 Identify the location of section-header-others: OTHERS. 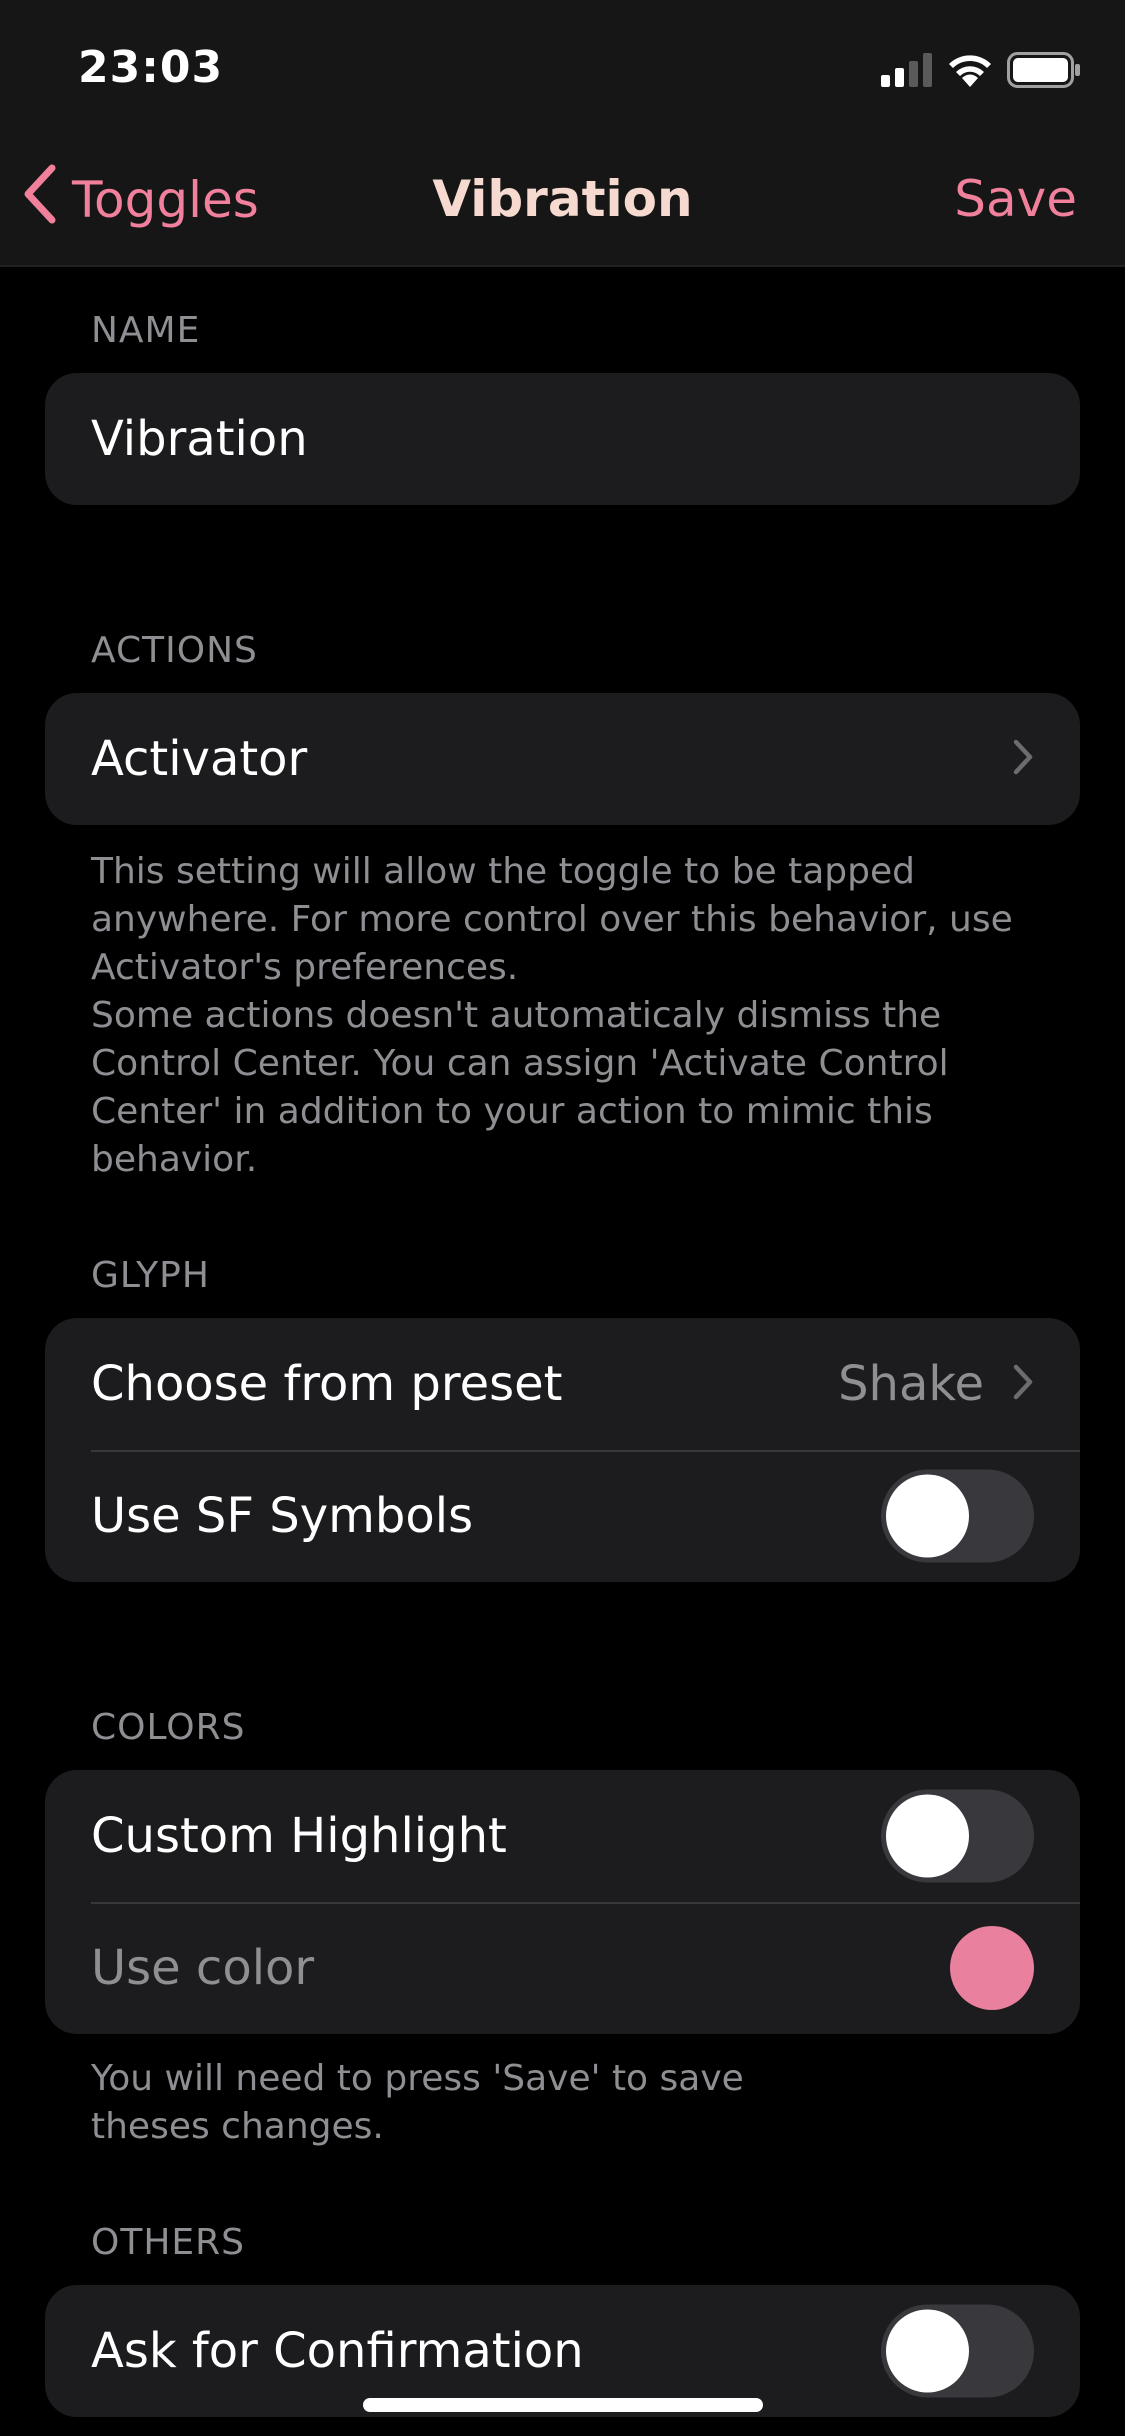
(168, 2242).